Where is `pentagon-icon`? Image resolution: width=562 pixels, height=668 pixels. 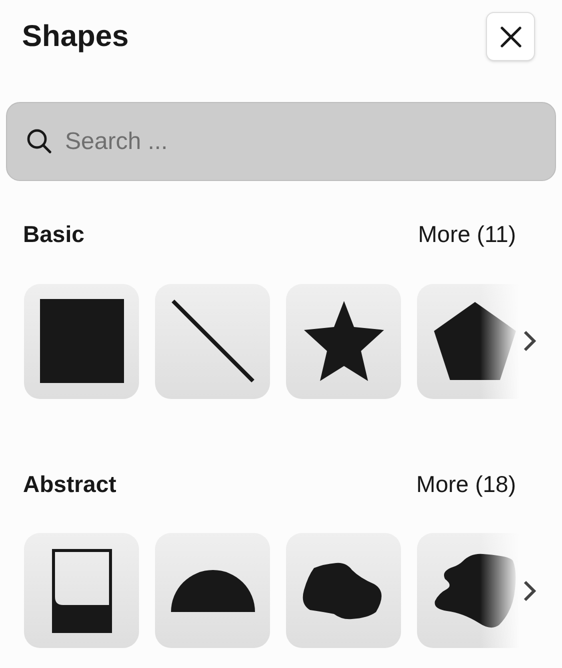
pentagon-icon is located at coordinates (475, 341).